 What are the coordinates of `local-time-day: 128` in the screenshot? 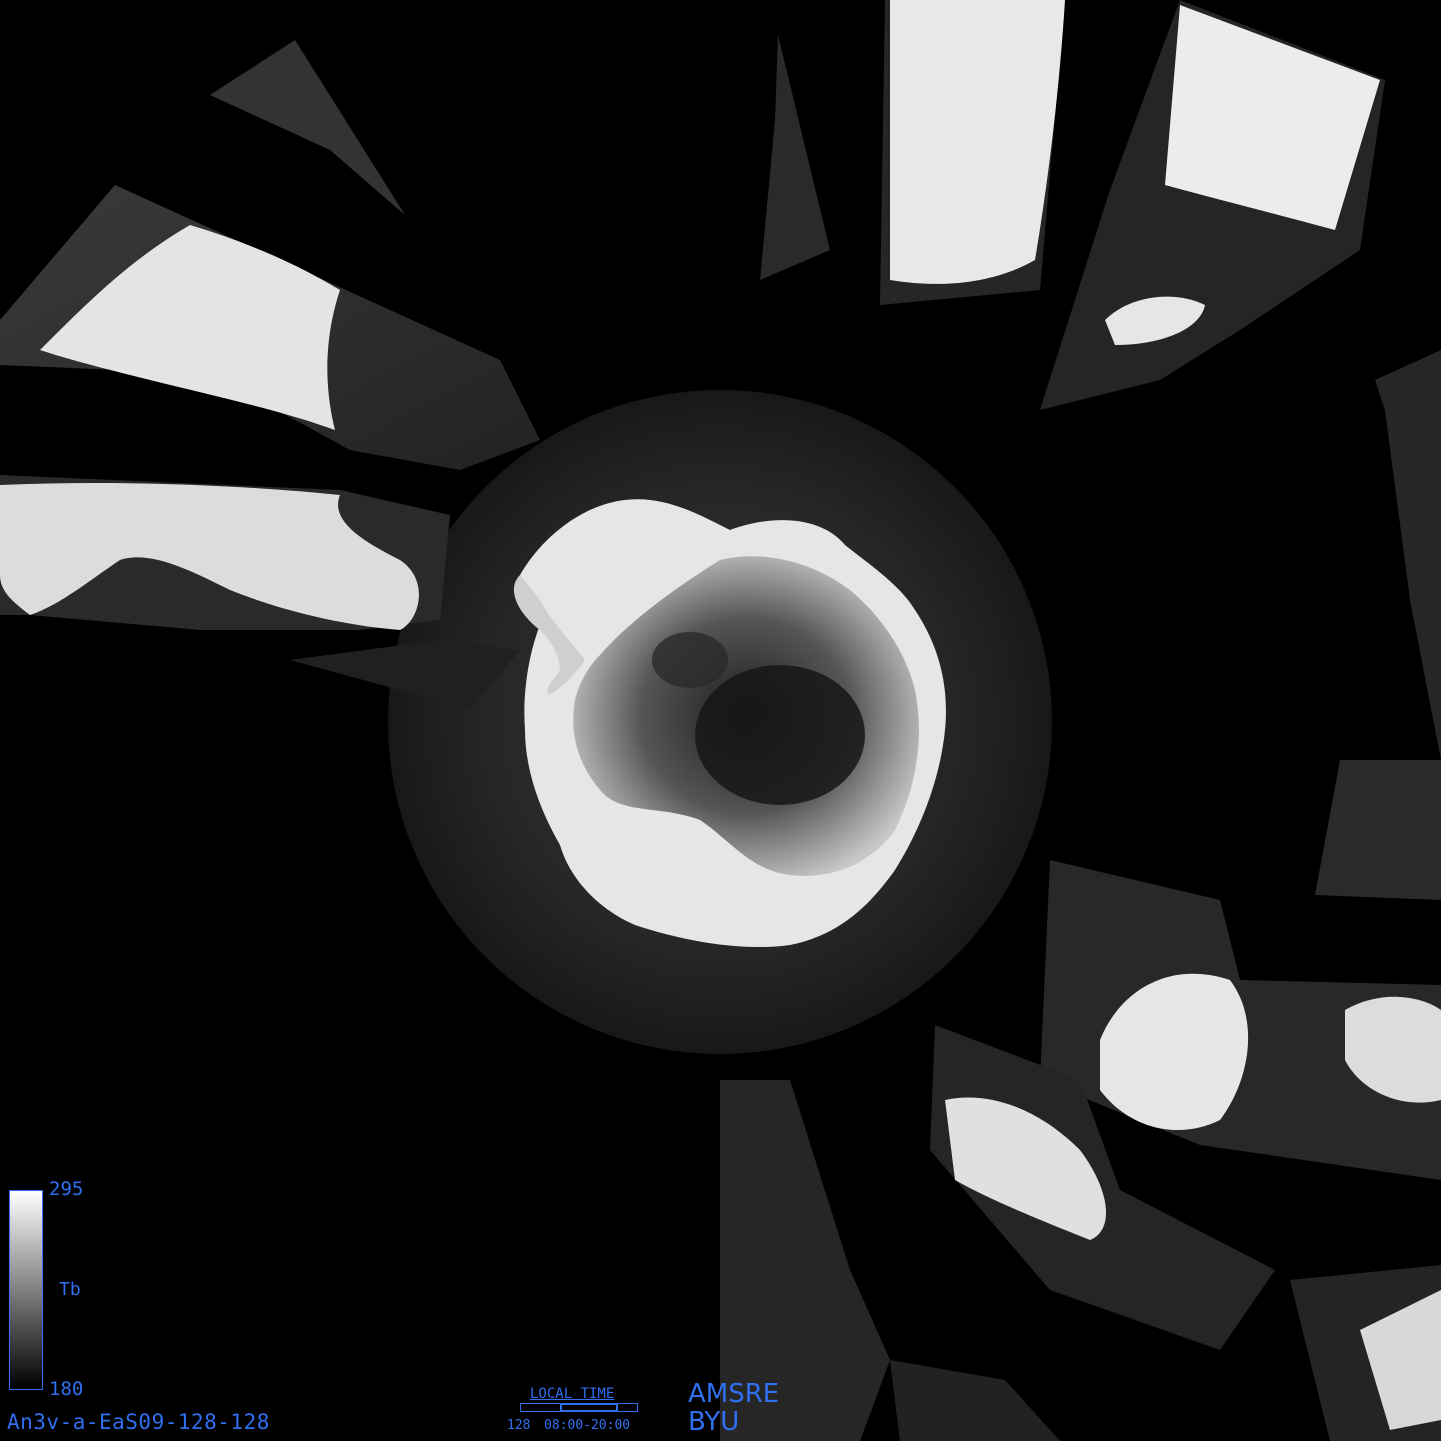 It's located at (519, 1425).